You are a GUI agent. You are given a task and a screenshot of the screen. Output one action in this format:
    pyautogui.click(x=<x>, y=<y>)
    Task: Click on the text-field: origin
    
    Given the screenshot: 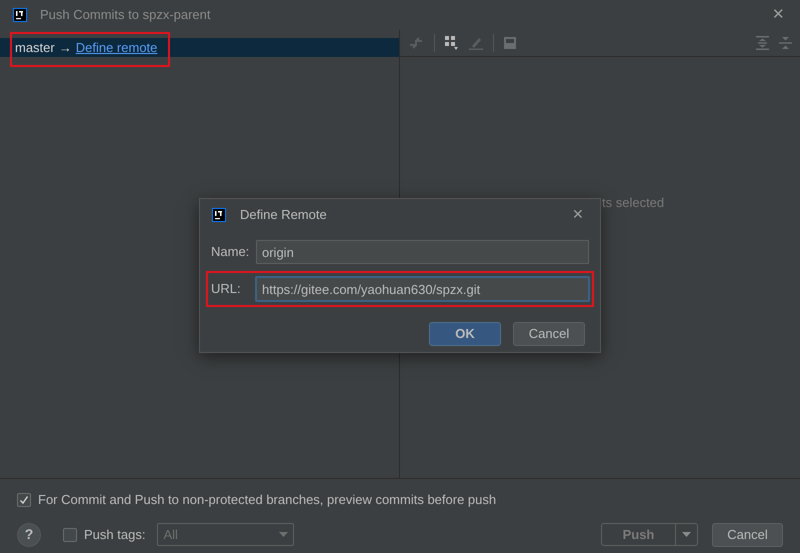 What is the action you would take?
    pyautogui.click(x=422, y=252)
    